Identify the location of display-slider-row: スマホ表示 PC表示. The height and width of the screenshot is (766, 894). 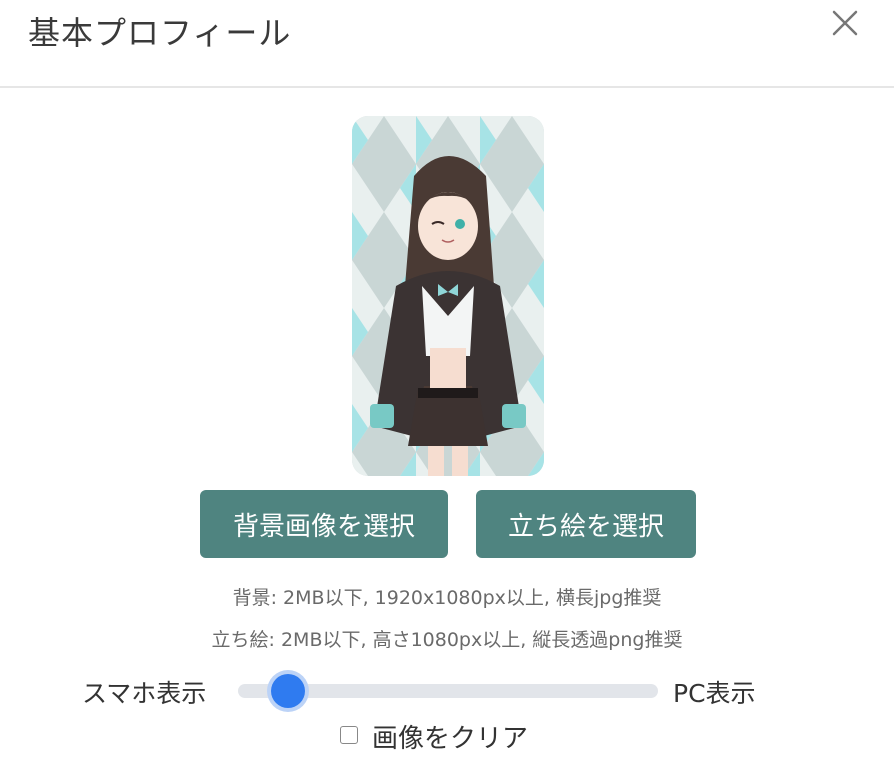
(447, 693).